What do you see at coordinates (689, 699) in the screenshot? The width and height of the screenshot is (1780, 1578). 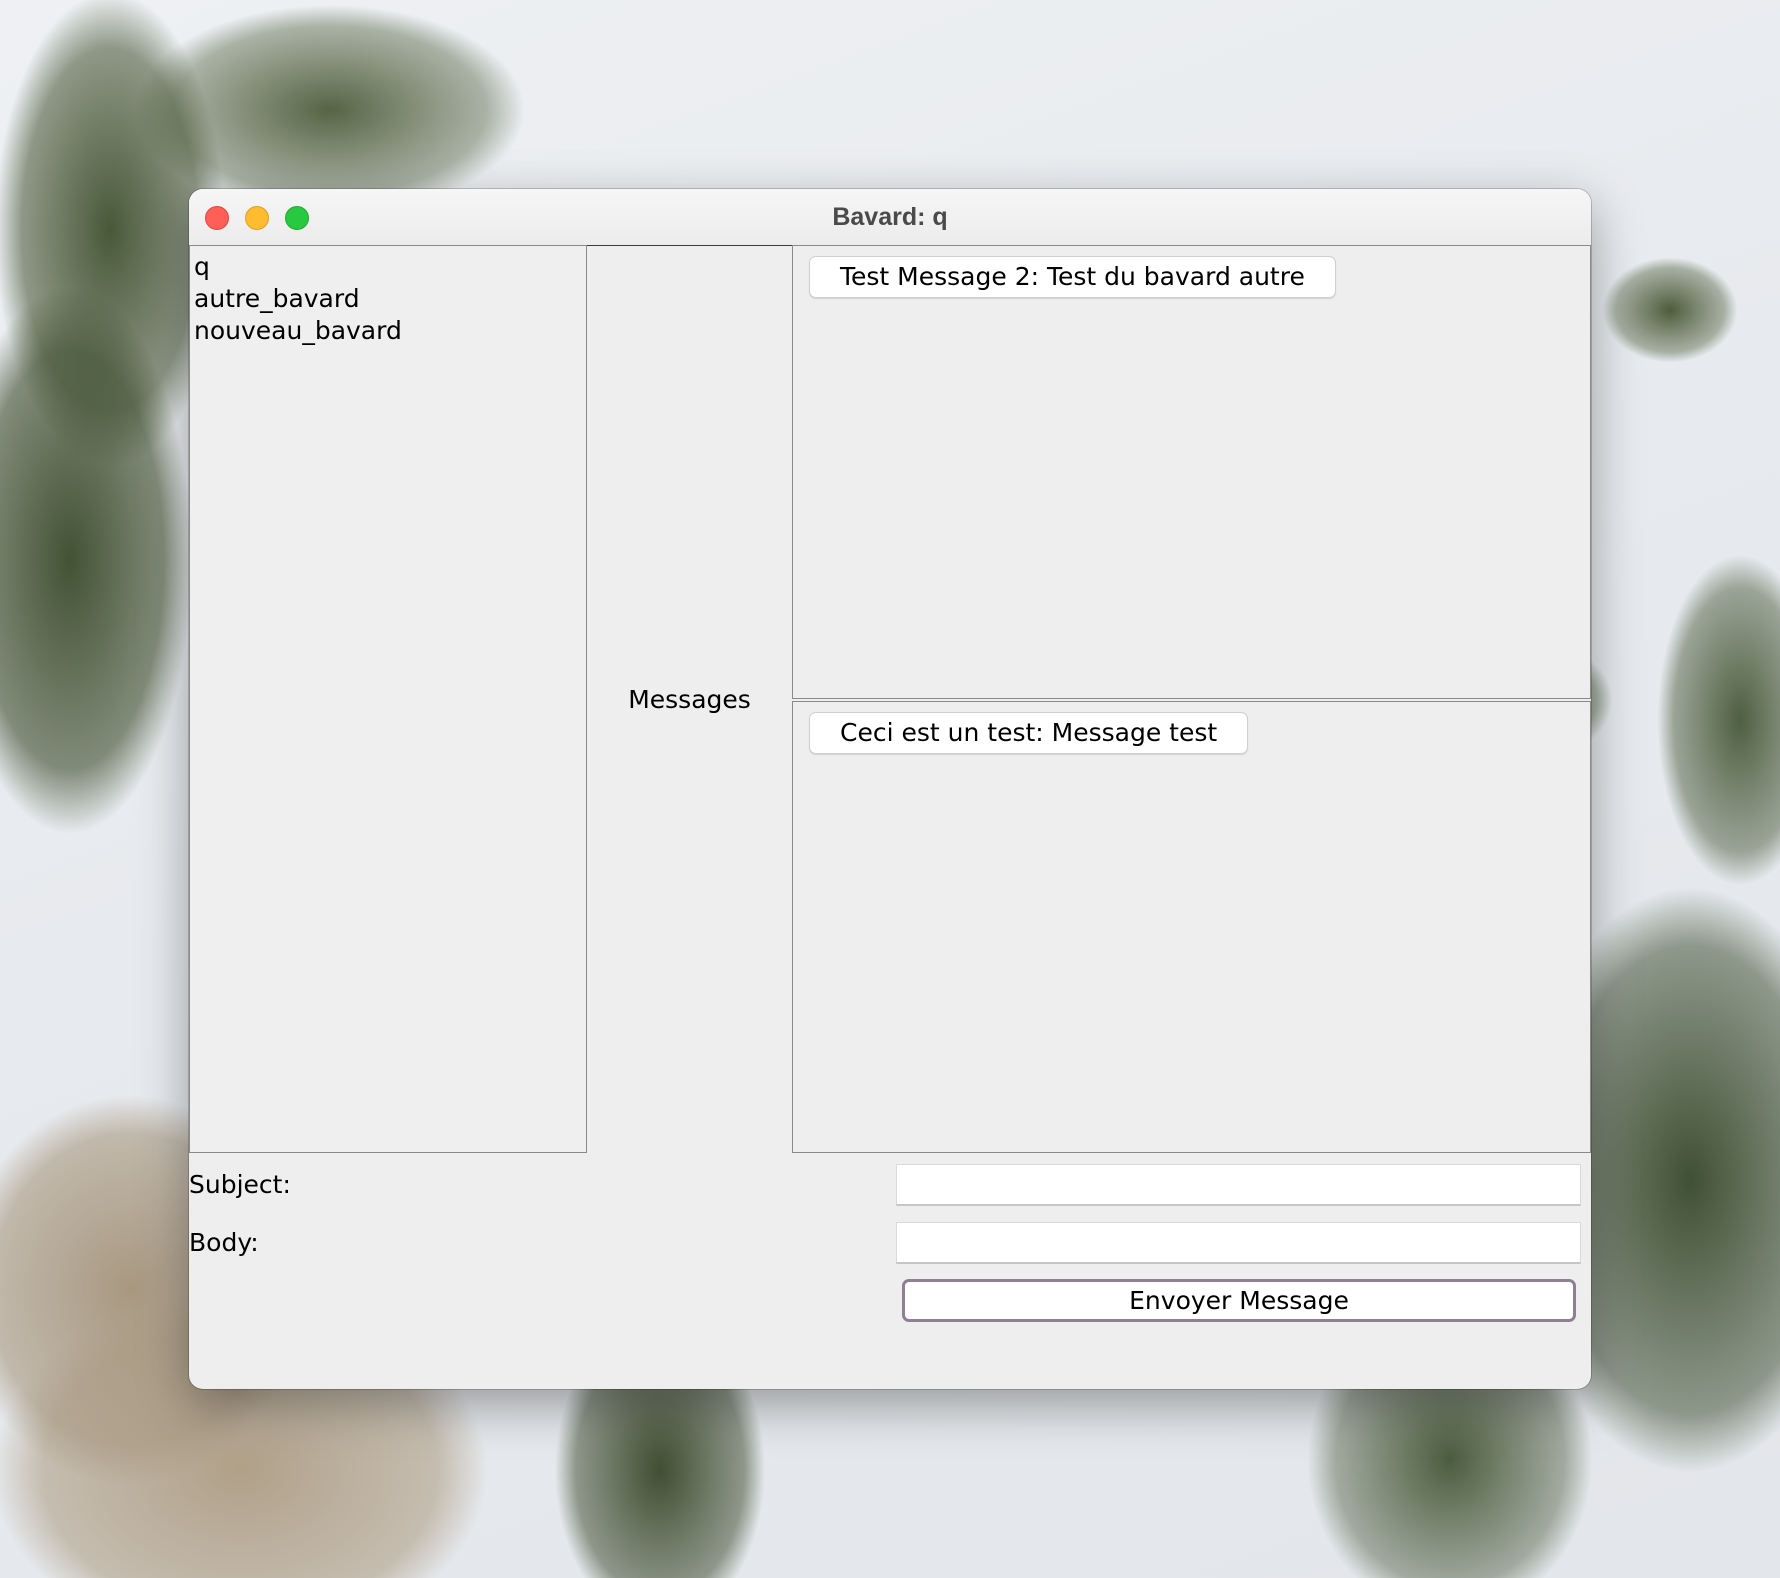 I see `messages-label: Messages` at bounding box center [689, 699].